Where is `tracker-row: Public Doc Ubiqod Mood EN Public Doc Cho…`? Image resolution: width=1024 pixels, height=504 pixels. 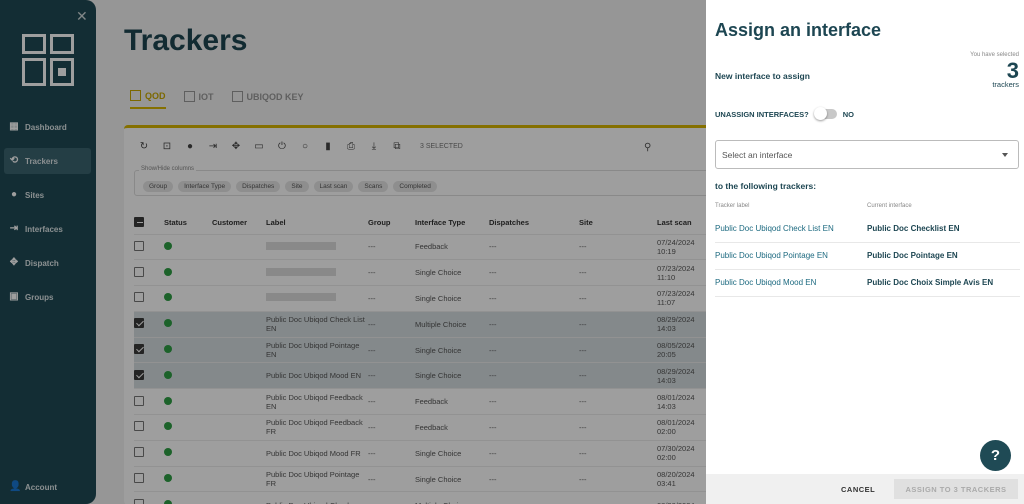 tracker-row: Public Doc Ubiqod Mood EN Public Doc Cho… is located at coordinates (867, 283).